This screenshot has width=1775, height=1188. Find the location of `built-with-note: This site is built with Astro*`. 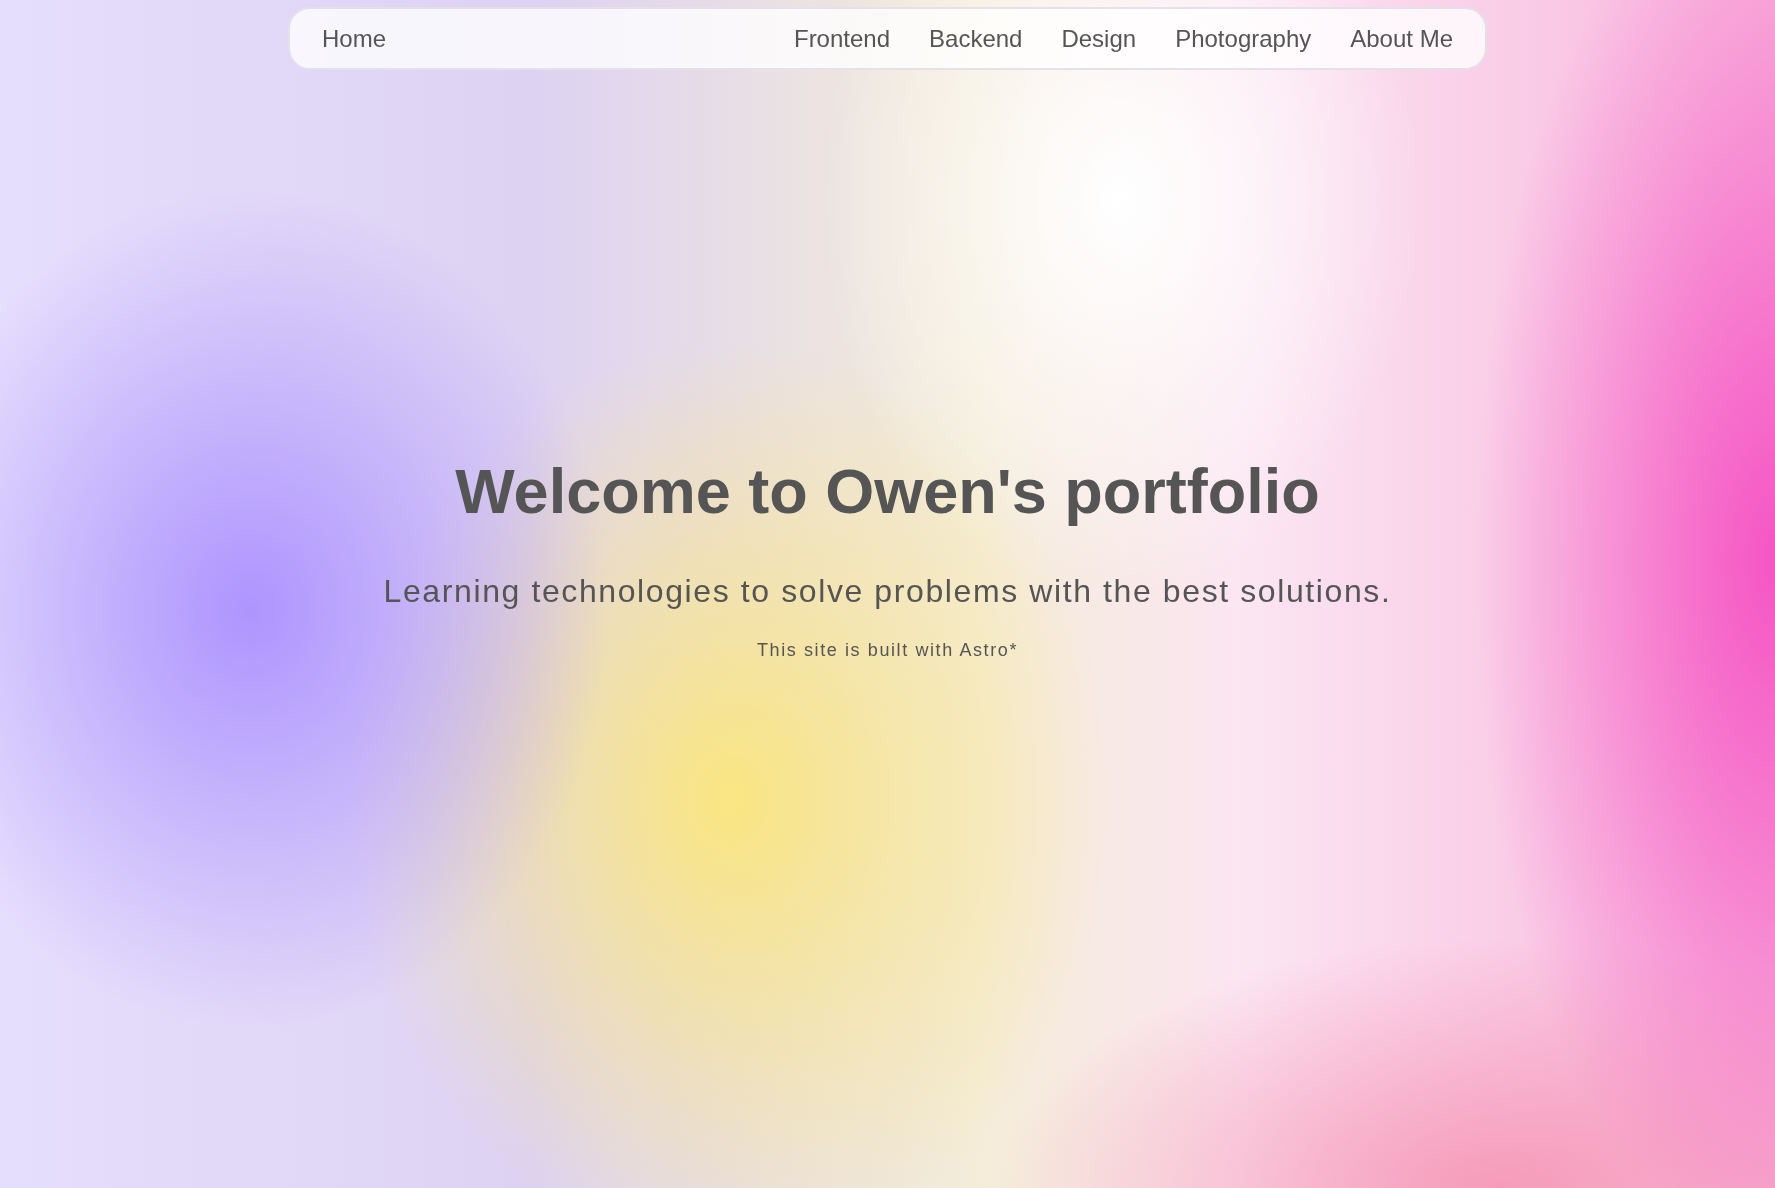

built-with-note: This site is built with Astro* is located at coordinates (887, 650).